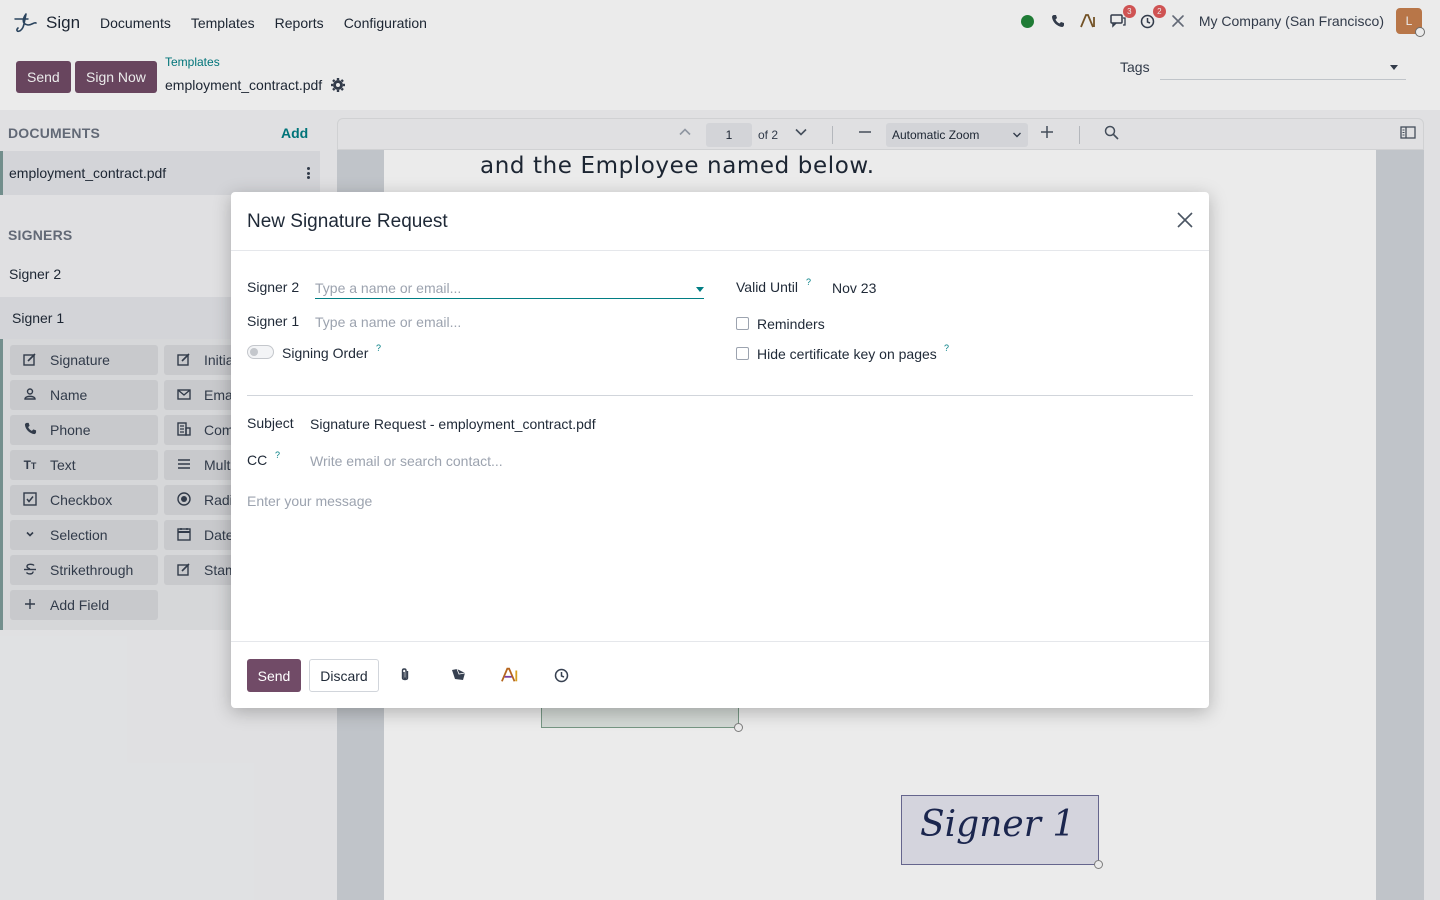 The width and height of the screenshot is (1440, 900). Describe the element at coordinates (854, 288) in the screenshot. I see `valid-until-input: Nov 23` at that location.